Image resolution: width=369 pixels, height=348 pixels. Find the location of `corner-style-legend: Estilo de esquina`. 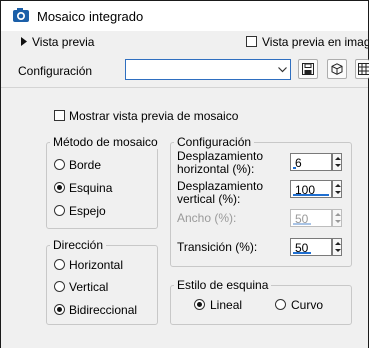

corner-style-legend: Estilo de esquina is located at coordinates (223, 285).